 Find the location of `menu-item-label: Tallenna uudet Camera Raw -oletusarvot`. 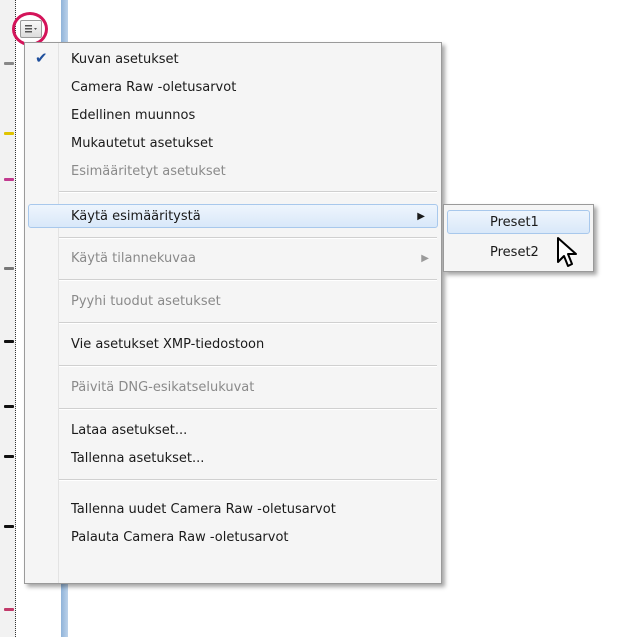

menu-item-label: Tallenna uudet Camera Raw -oletusarvot is located at coordinates (203, 509).